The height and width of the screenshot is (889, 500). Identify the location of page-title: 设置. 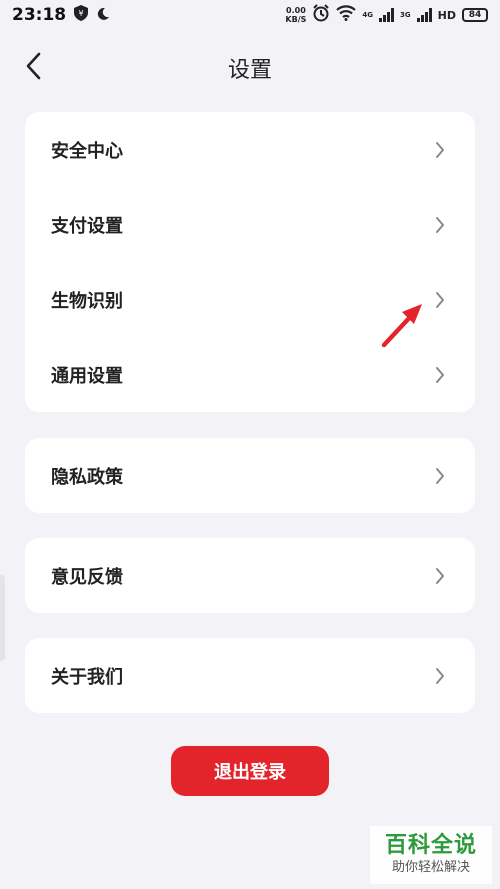
(249, 70).